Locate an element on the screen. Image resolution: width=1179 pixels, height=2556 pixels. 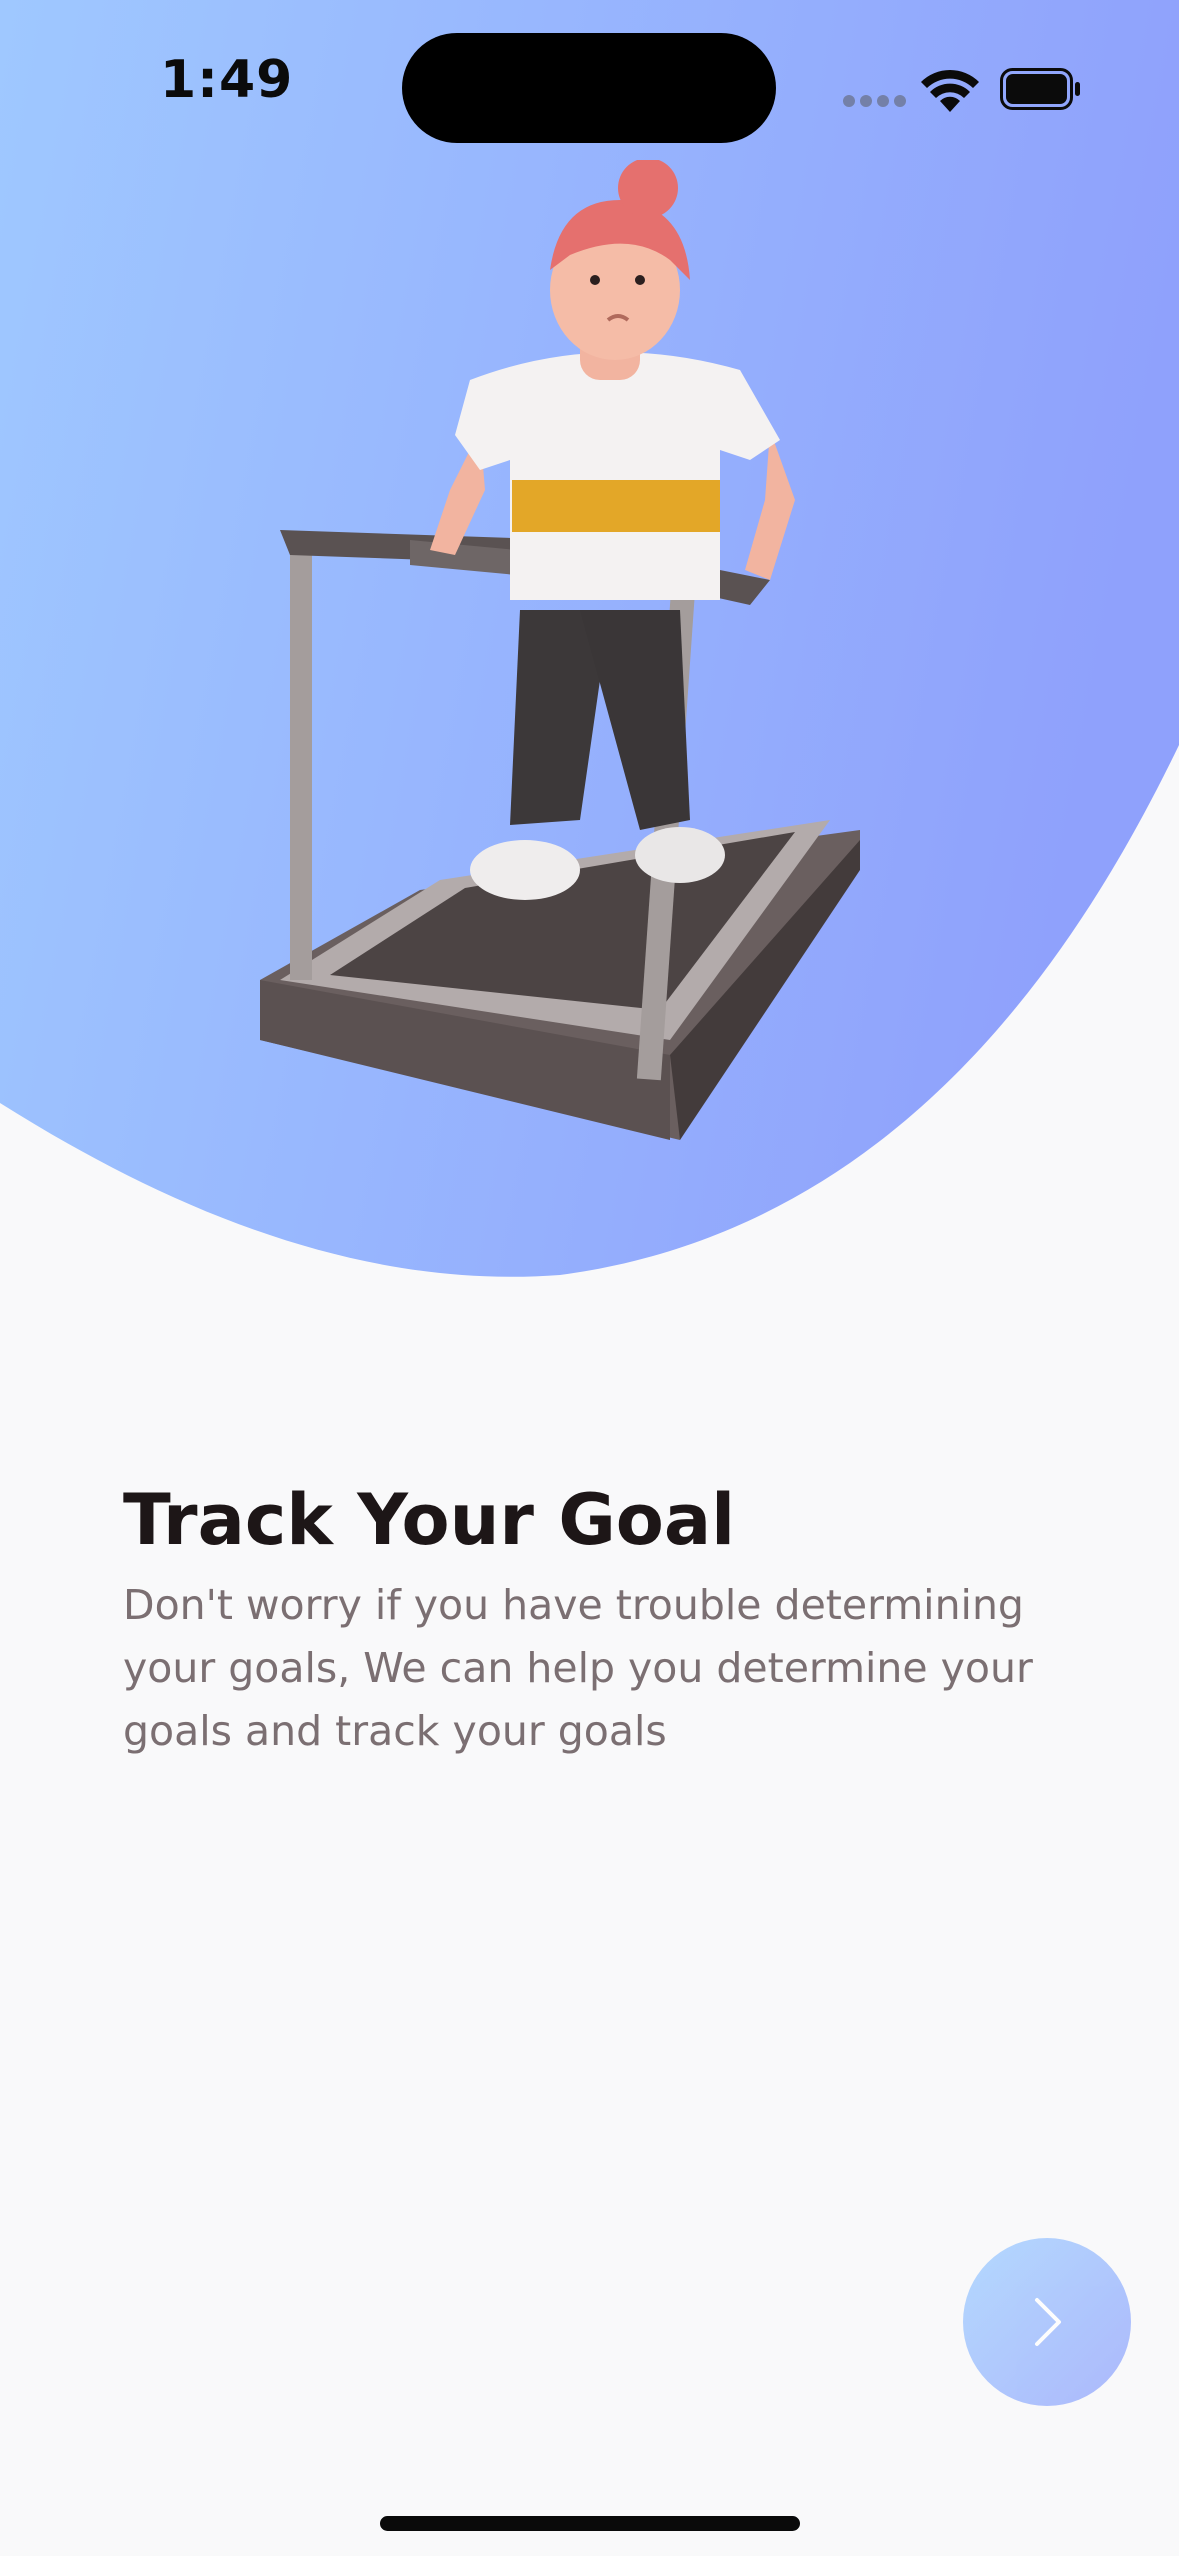
dynamic-island is located at coordinates (589, 88).